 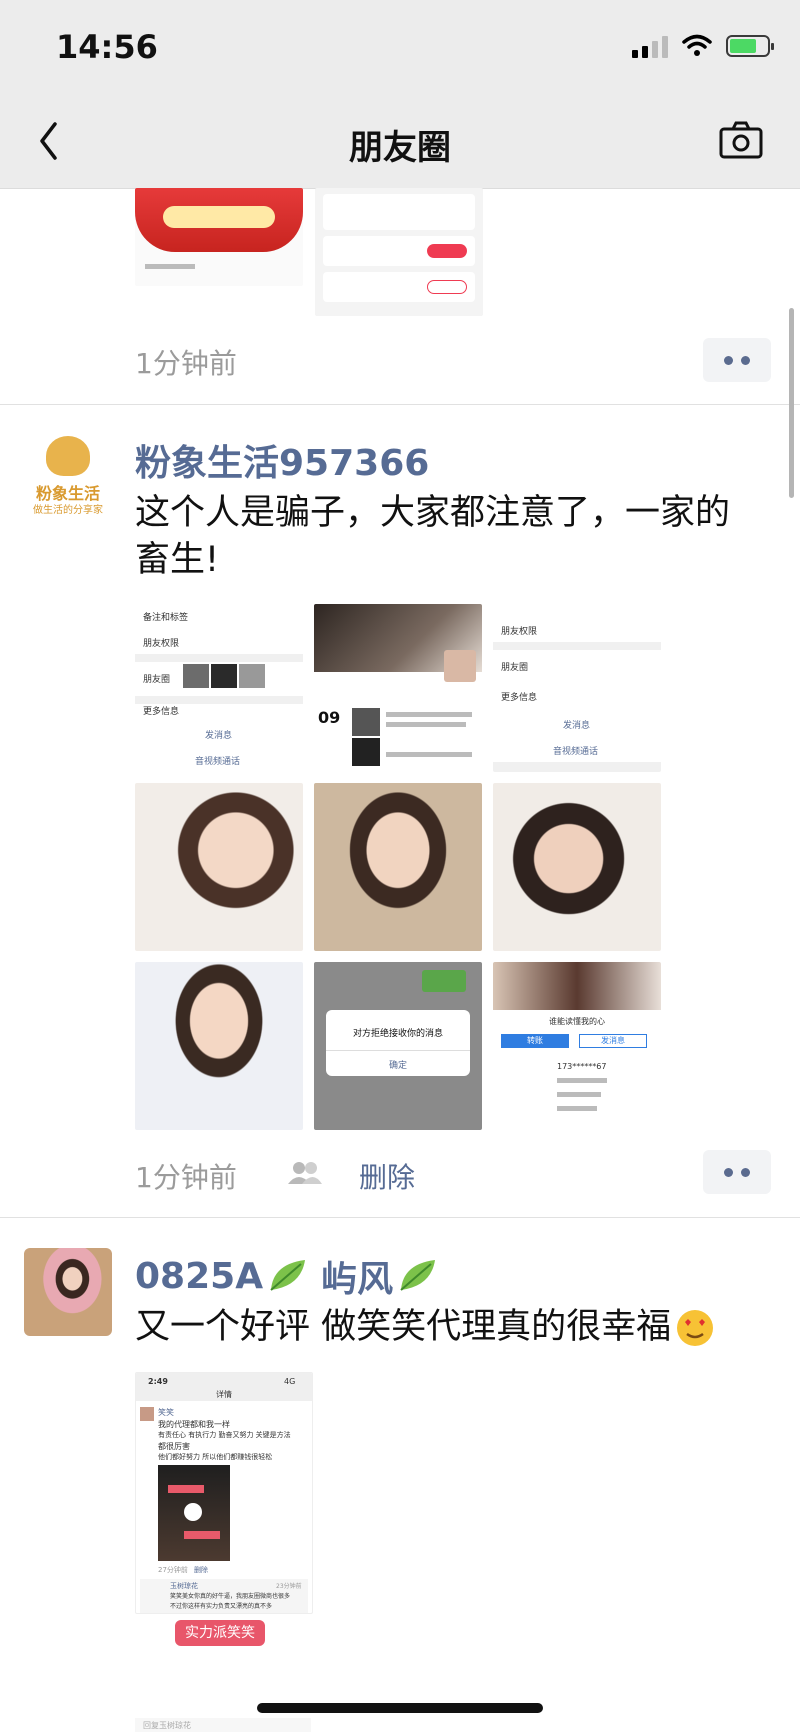 I want to click on post-image: 备注和标签 朋友权限 朋友圈 更多信息 发消息 音视频通话, so click(x=219, y=688).